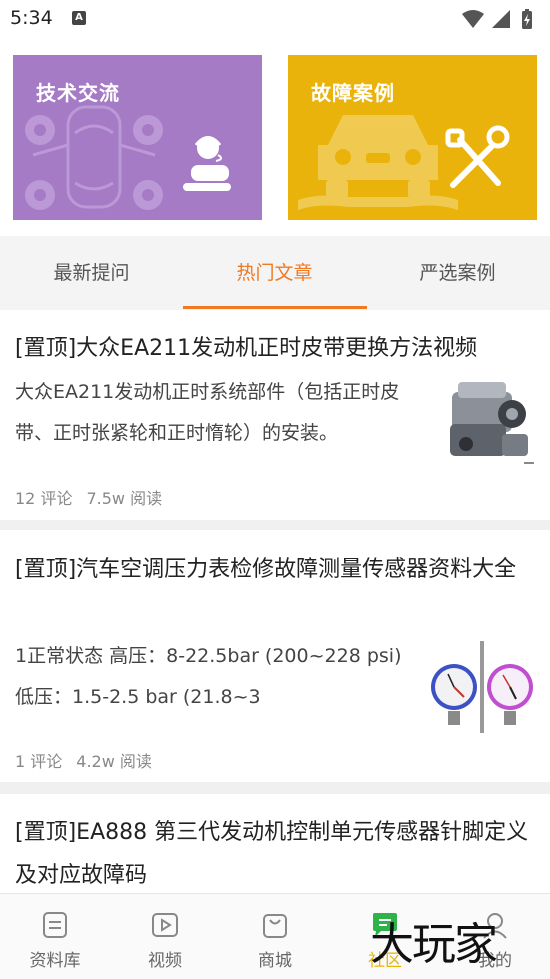 The image size is (550, 979). What do you see at coordinates (44, 498) in the screenshot?
I see `comment-count: 12 评论` at bounding box center [44, 498].